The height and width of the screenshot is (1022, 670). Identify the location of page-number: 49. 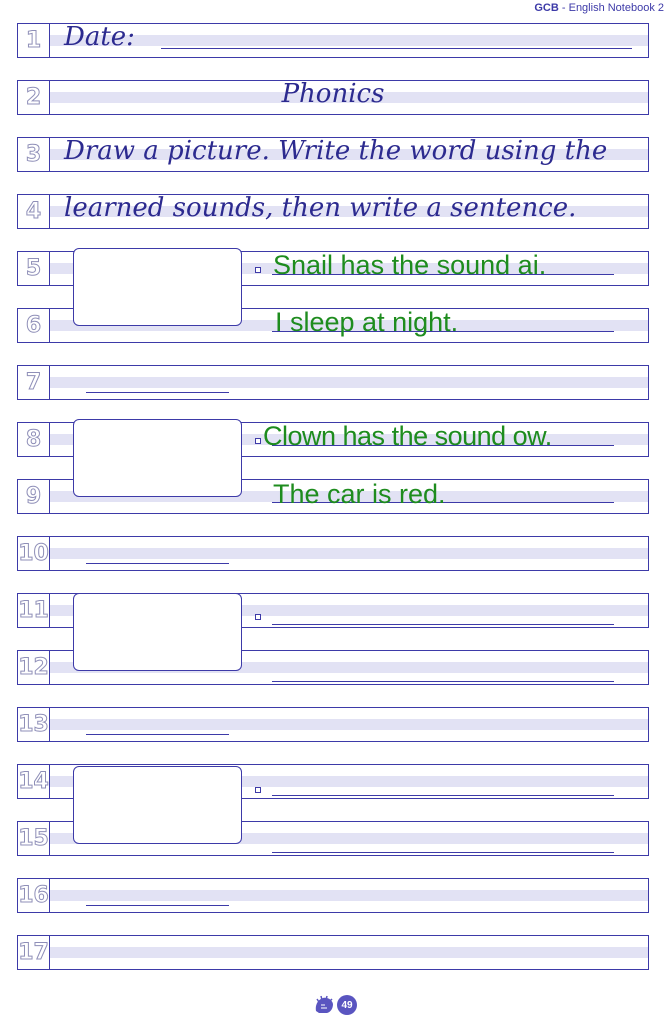
(347, 1005).